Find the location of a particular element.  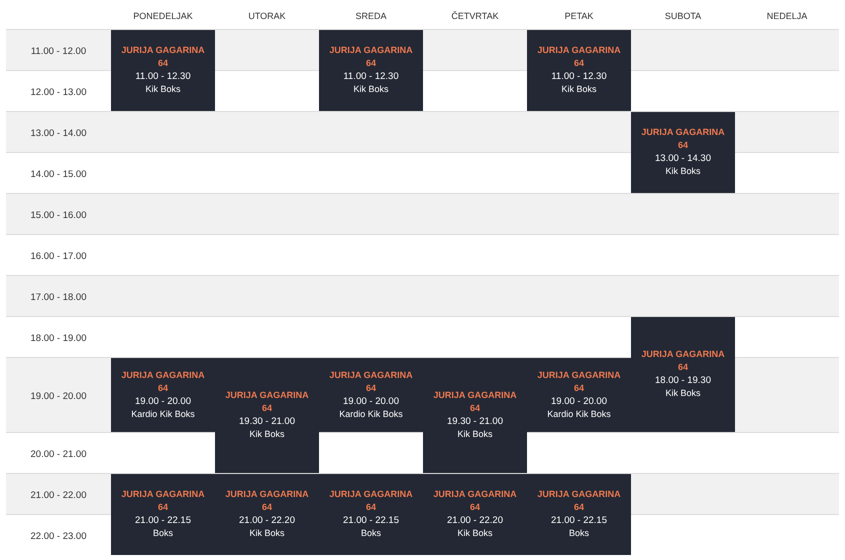

time-slot-label: 19.00 - 20.00 is located at coordinates (58, 396).